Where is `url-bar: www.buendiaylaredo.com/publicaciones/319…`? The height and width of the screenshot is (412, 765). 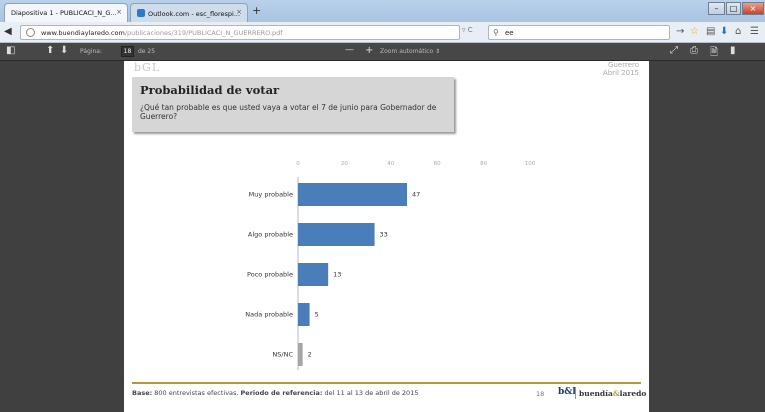 url-bar: www.buendiaylaredo.com/publicaciones/319… is located at coordinates (240, 32).